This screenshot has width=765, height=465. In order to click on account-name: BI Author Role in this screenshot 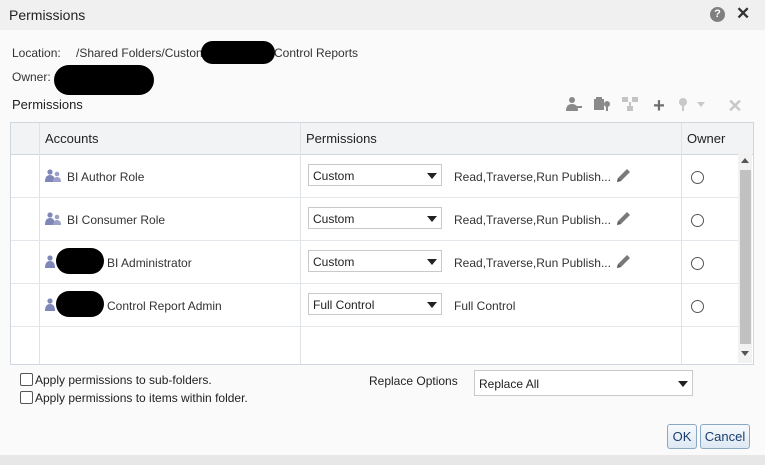, I will do `click(106, 177)`.